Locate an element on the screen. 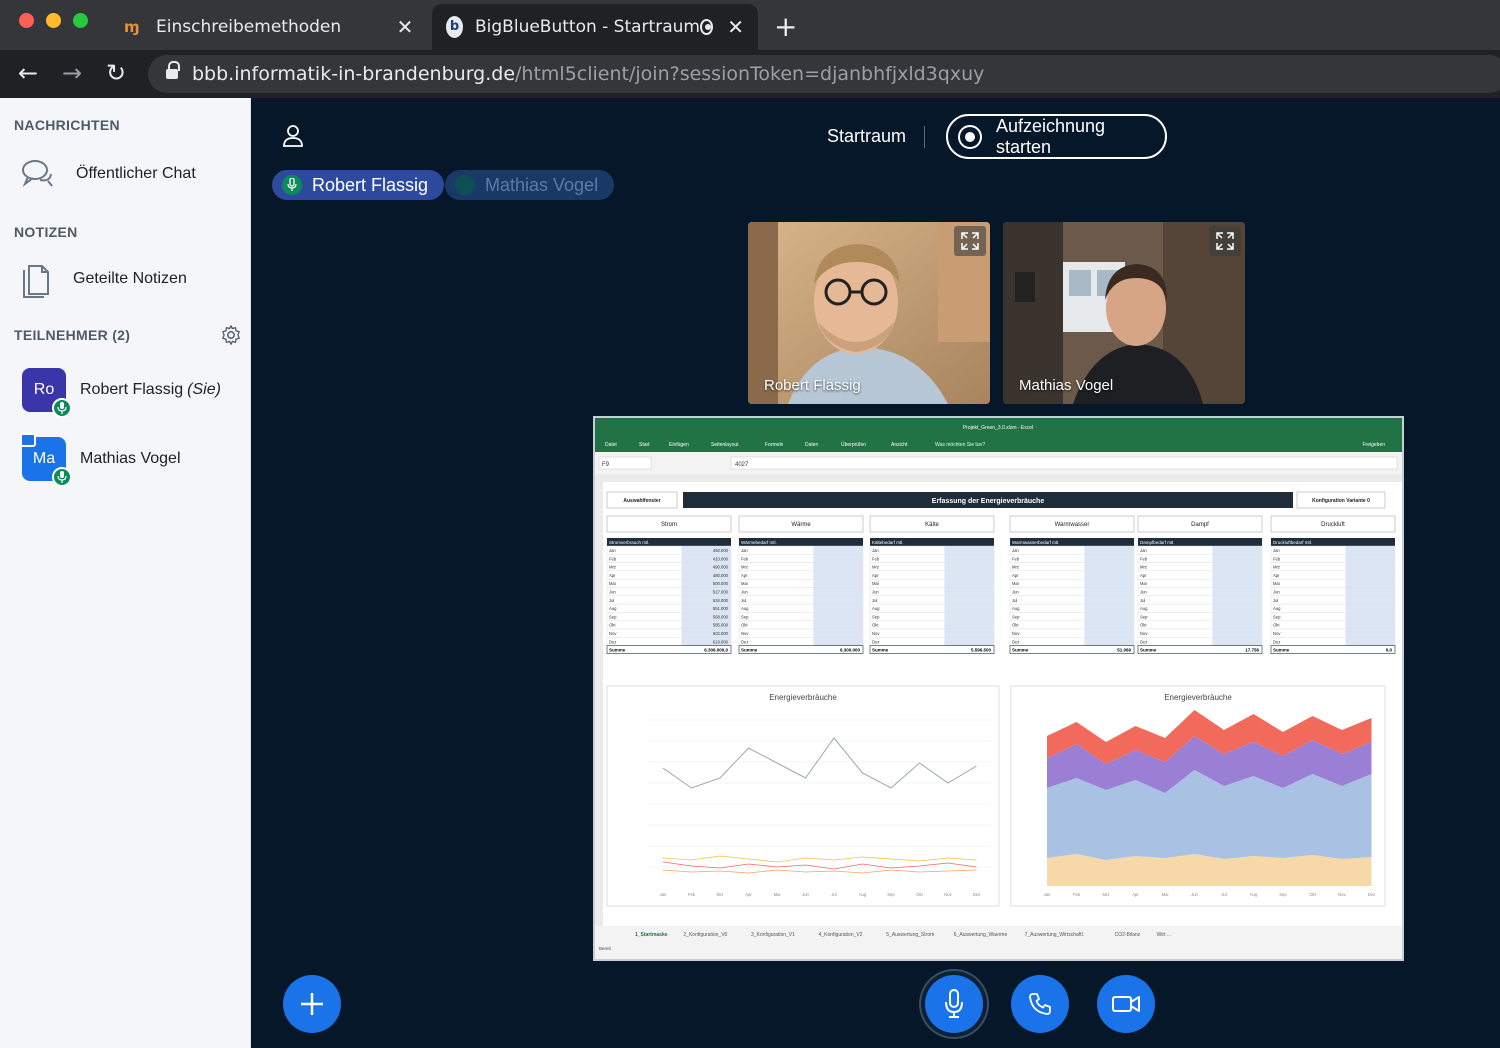 The height and width of the screenshot is (1048, 1500). excel-table-header-label: Kältebedarf mtl. is located at coordinates (888, 542).